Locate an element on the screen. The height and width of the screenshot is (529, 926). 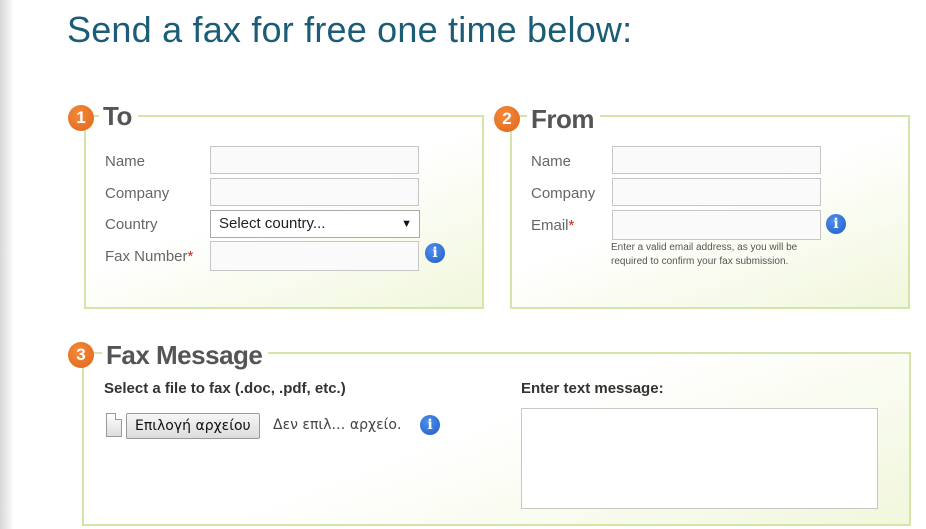
message-step-badge: 3 is located at coordinates (81, 355).